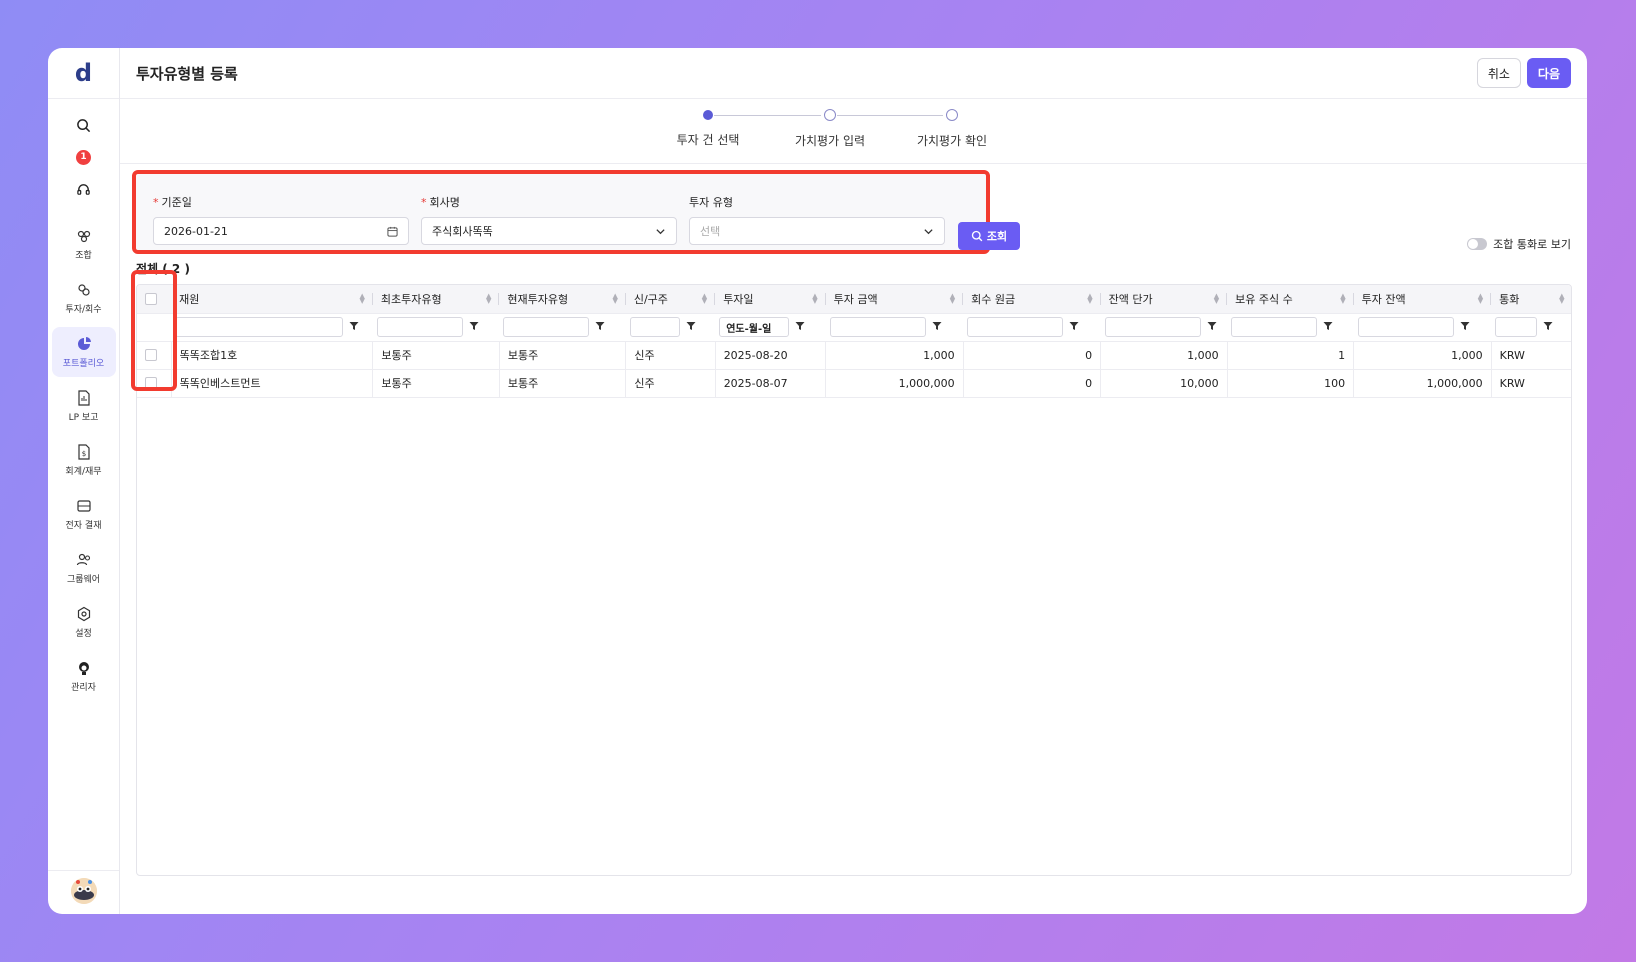 The width and height of the screenshot is (1636, 962). I want to click on column-header: 투자일 ▲ ▼, so click(770, 299).